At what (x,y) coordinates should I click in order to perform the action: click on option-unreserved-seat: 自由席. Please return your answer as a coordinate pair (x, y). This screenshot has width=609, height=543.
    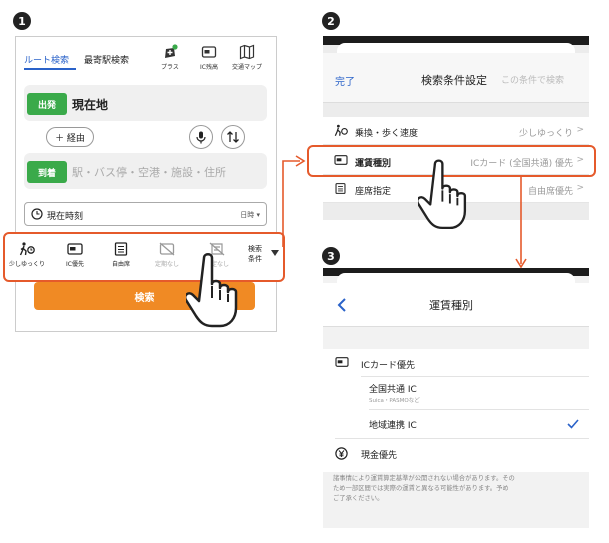
    Looking at the image, I should click on (121, 255).